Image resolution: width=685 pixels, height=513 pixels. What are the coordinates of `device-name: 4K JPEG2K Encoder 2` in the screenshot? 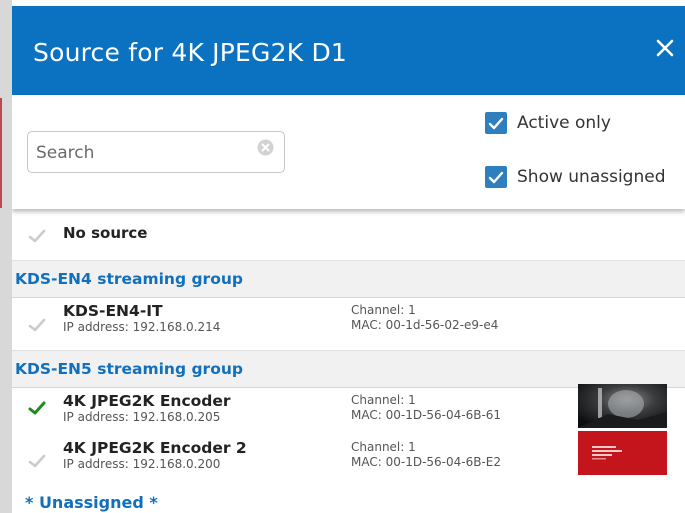 It's located at (155, 448).